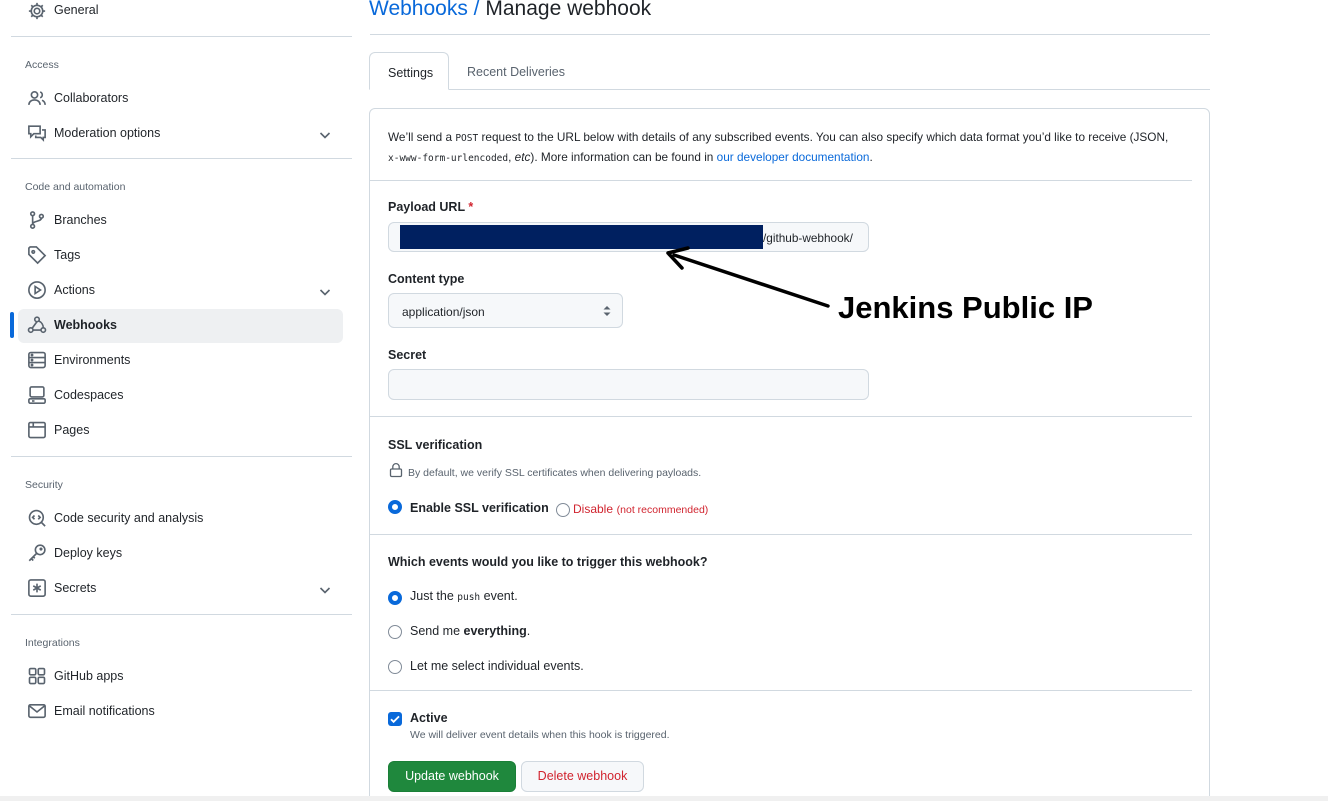  I want to click on header-divider, so click(790, 34).